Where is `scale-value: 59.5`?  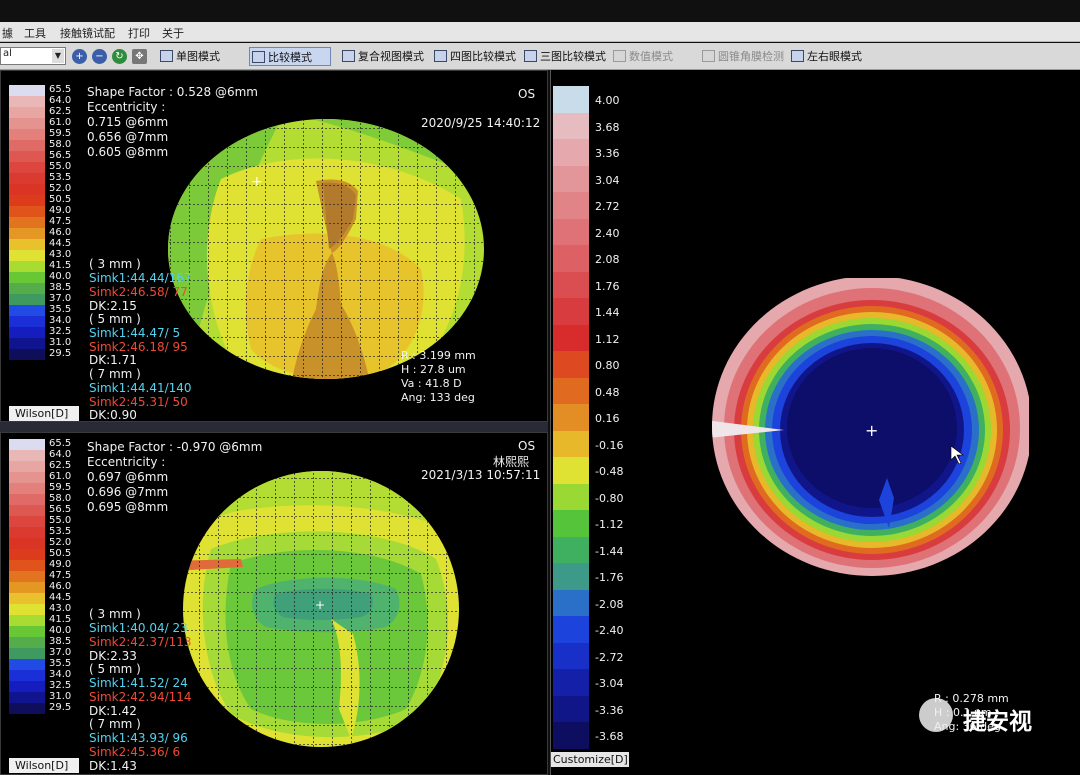 scale-value: 59.5 is located at coordinates (60, 133).